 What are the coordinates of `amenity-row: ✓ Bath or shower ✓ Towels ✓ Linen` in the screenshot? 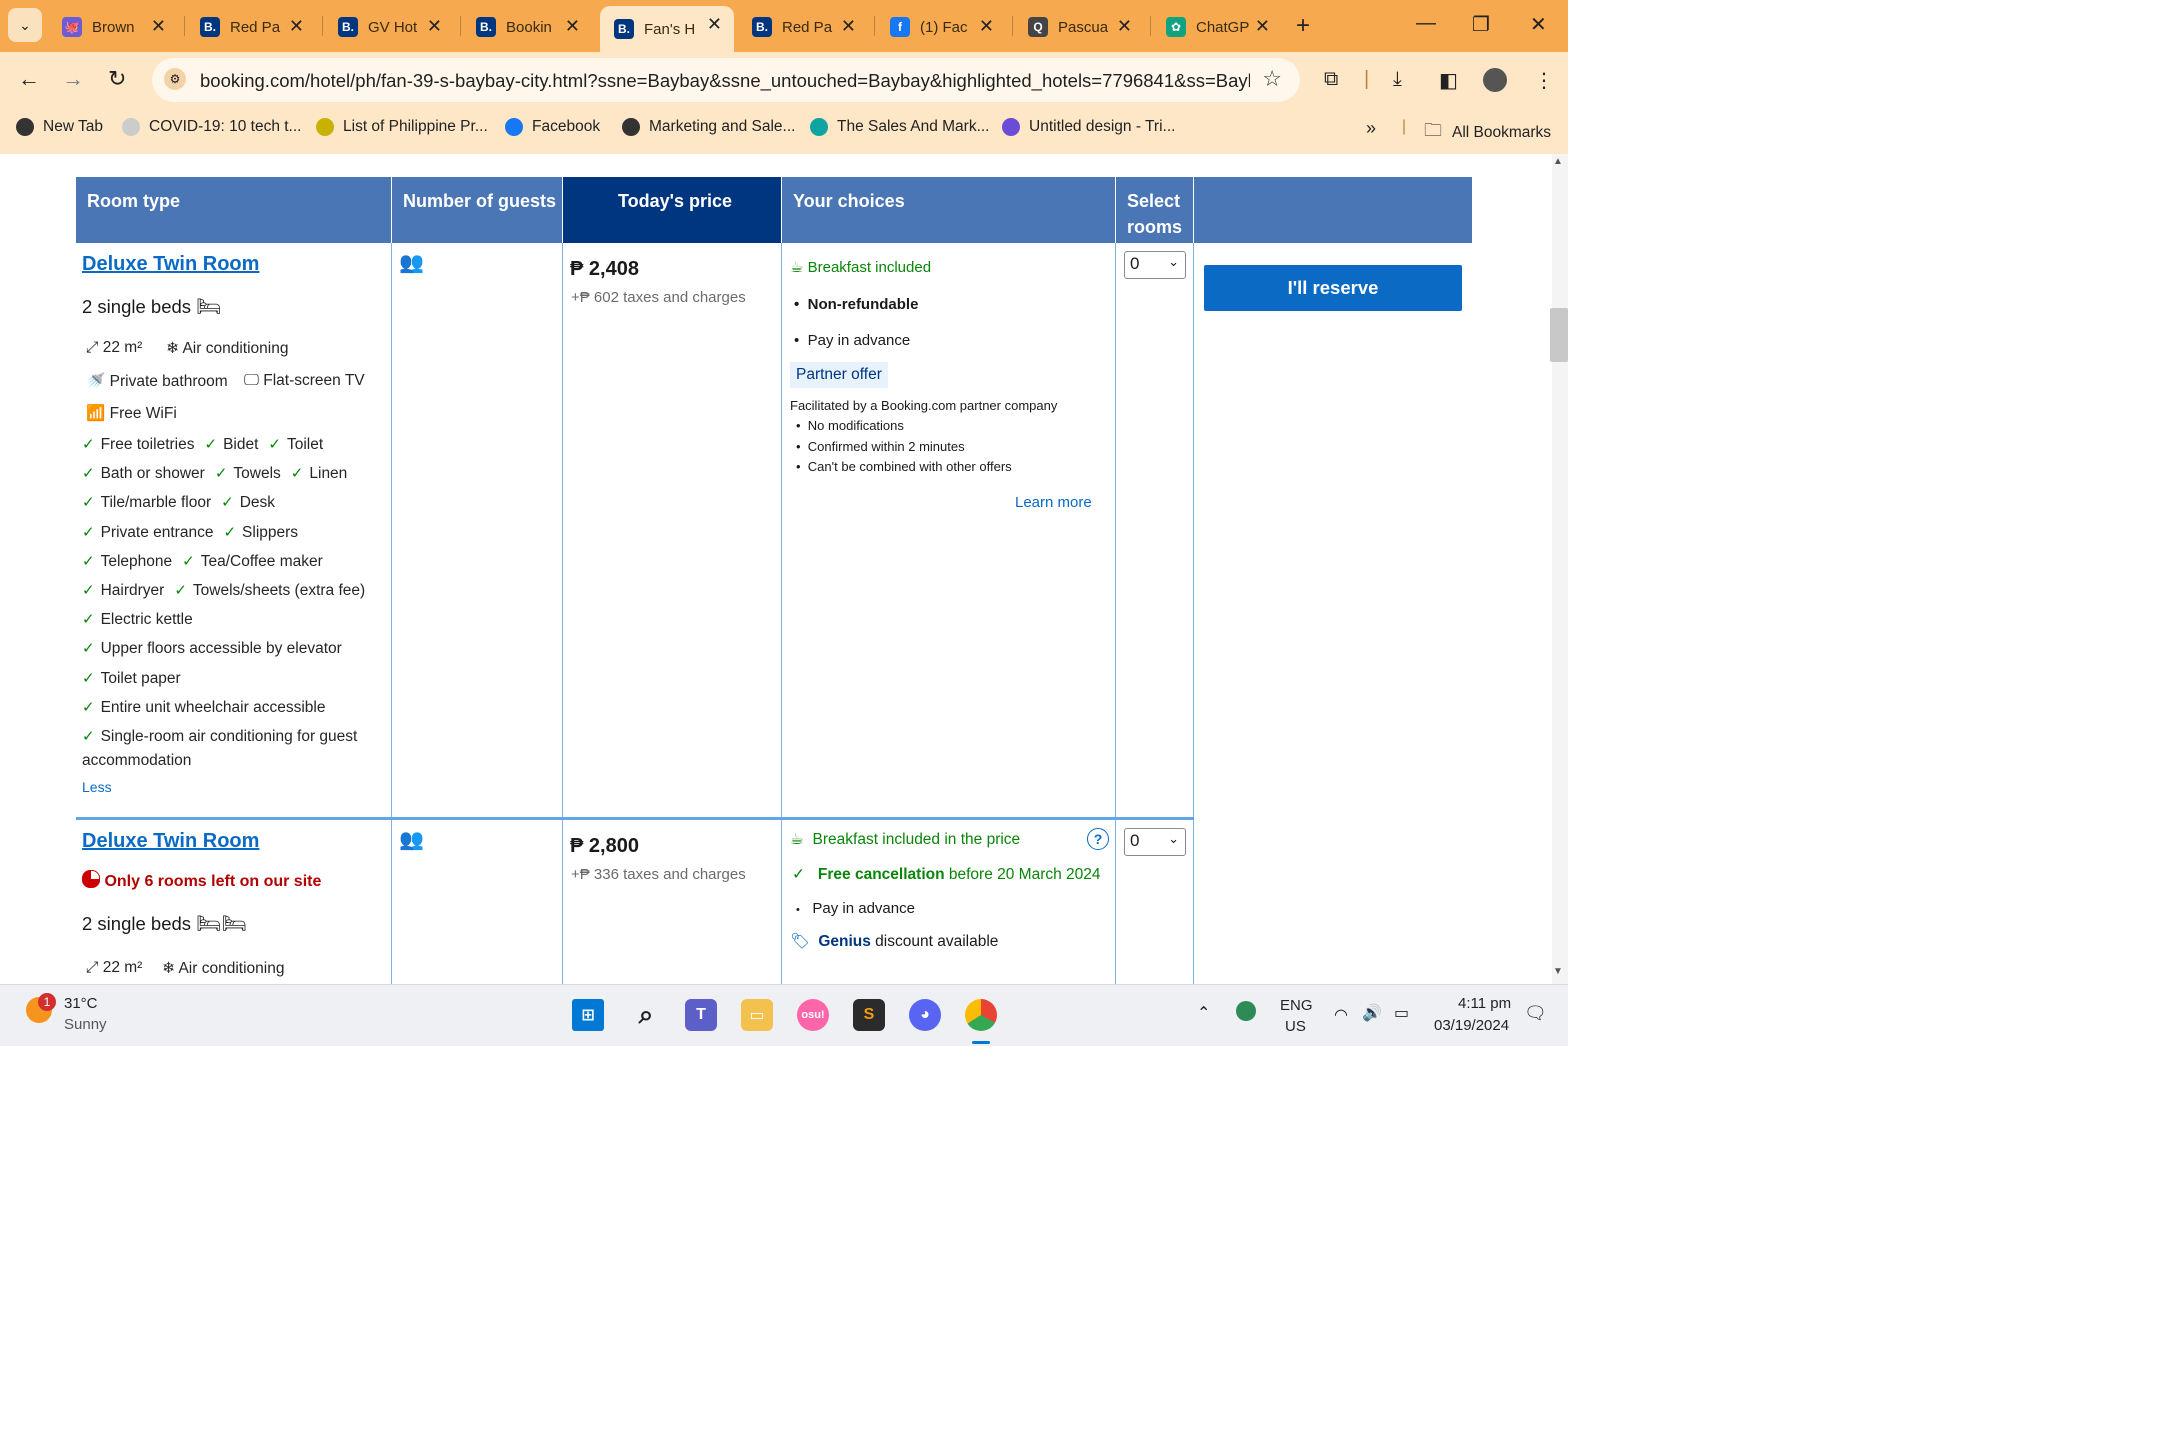 It's located at (219, 473).